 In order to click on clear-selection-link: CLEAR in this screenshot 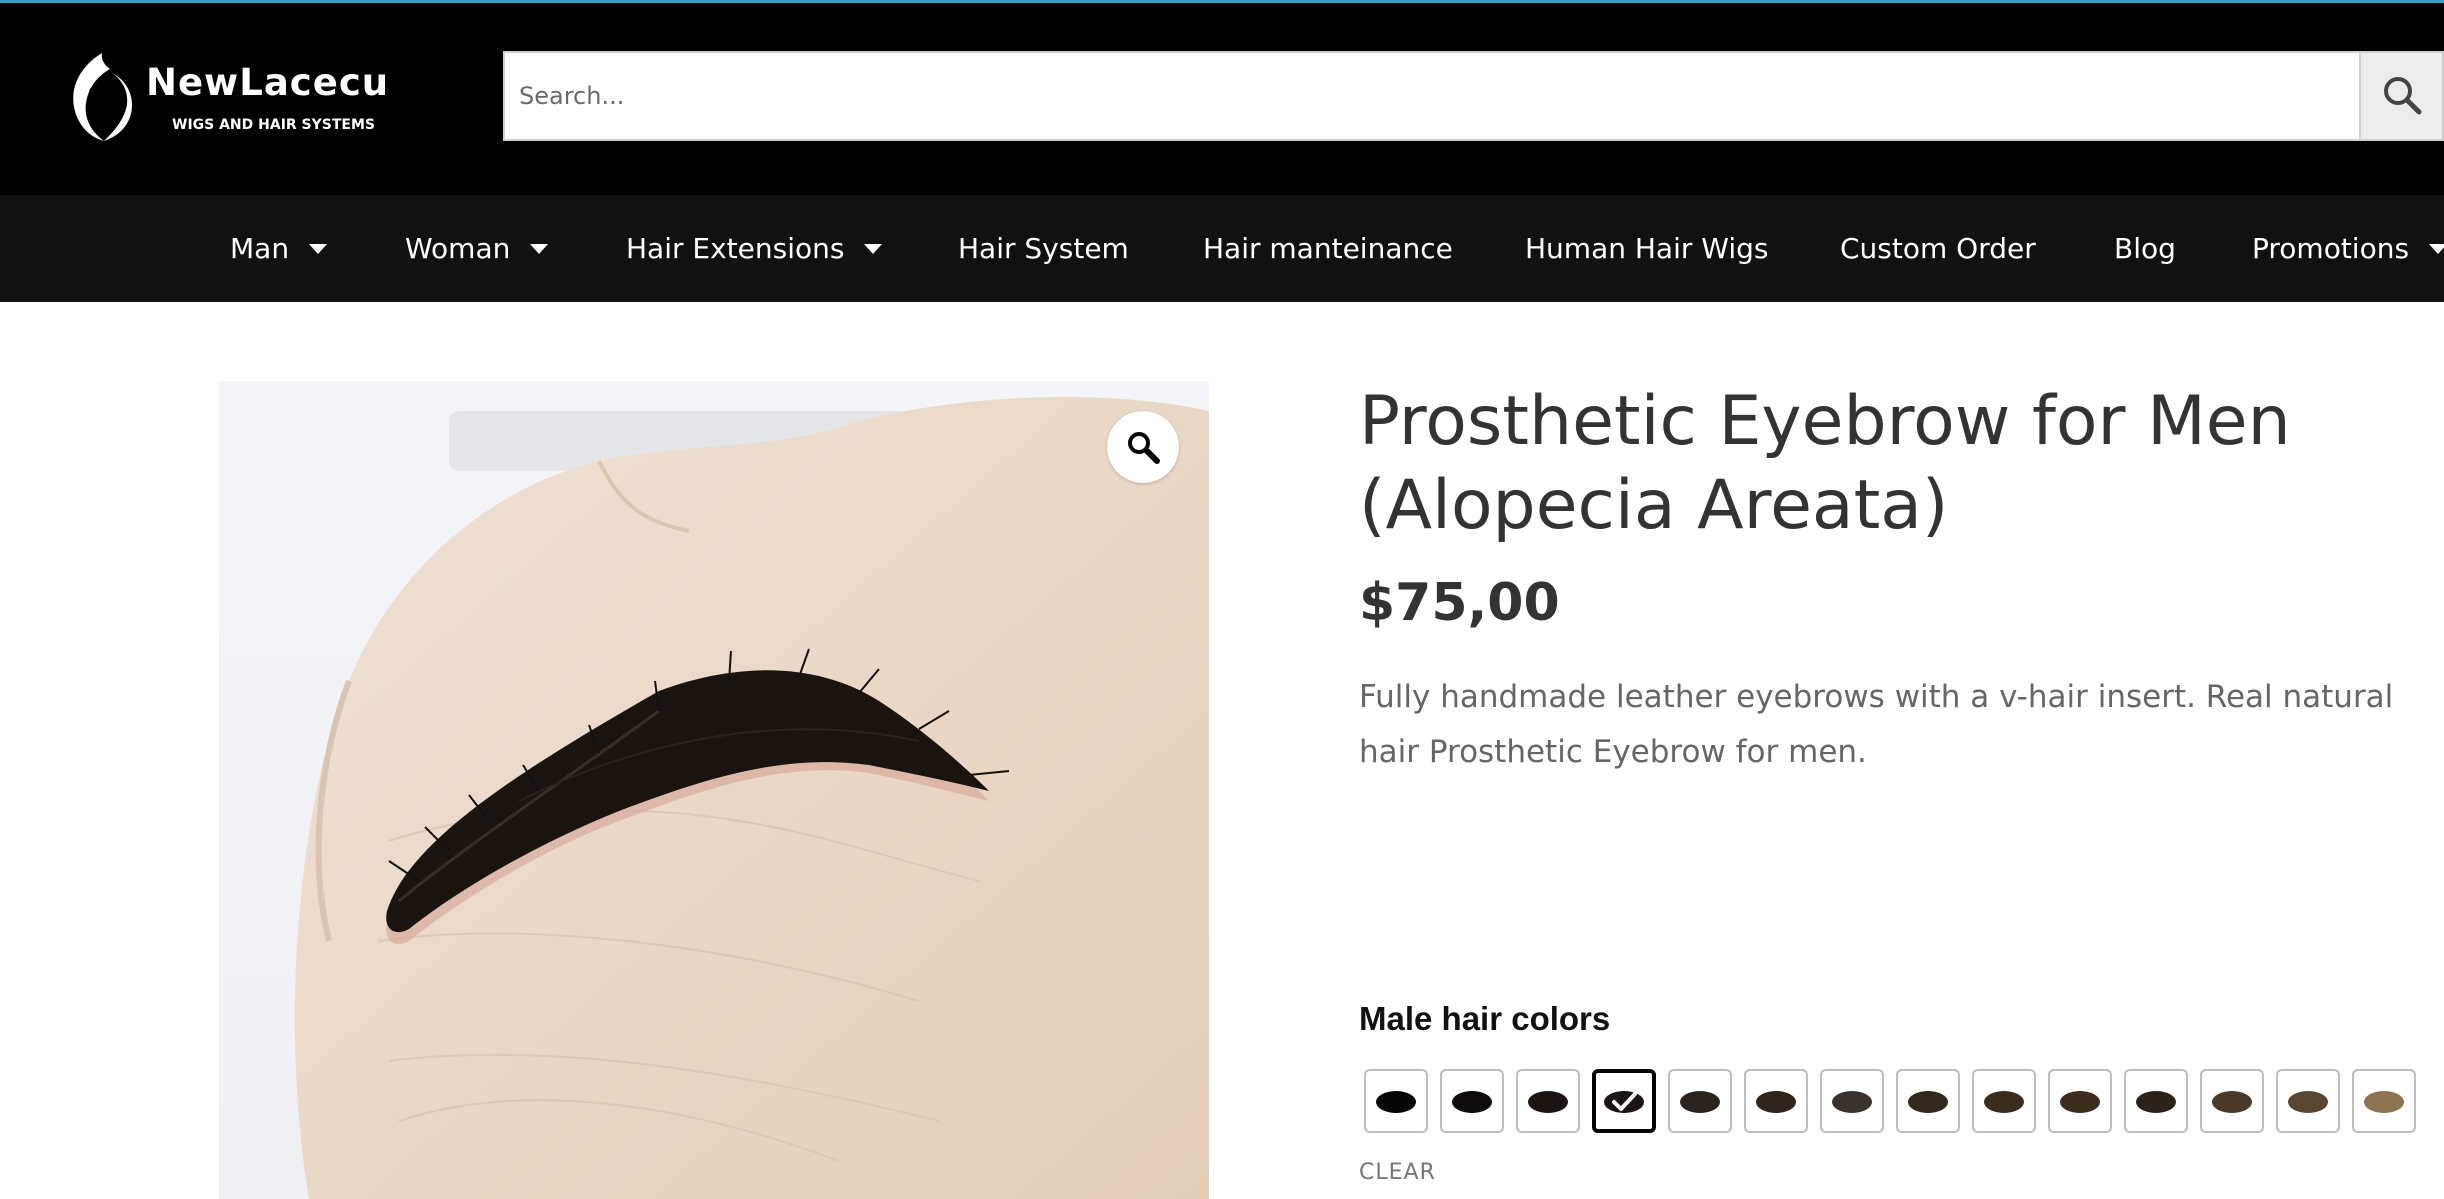, I will do `click(1397, 1172)`.